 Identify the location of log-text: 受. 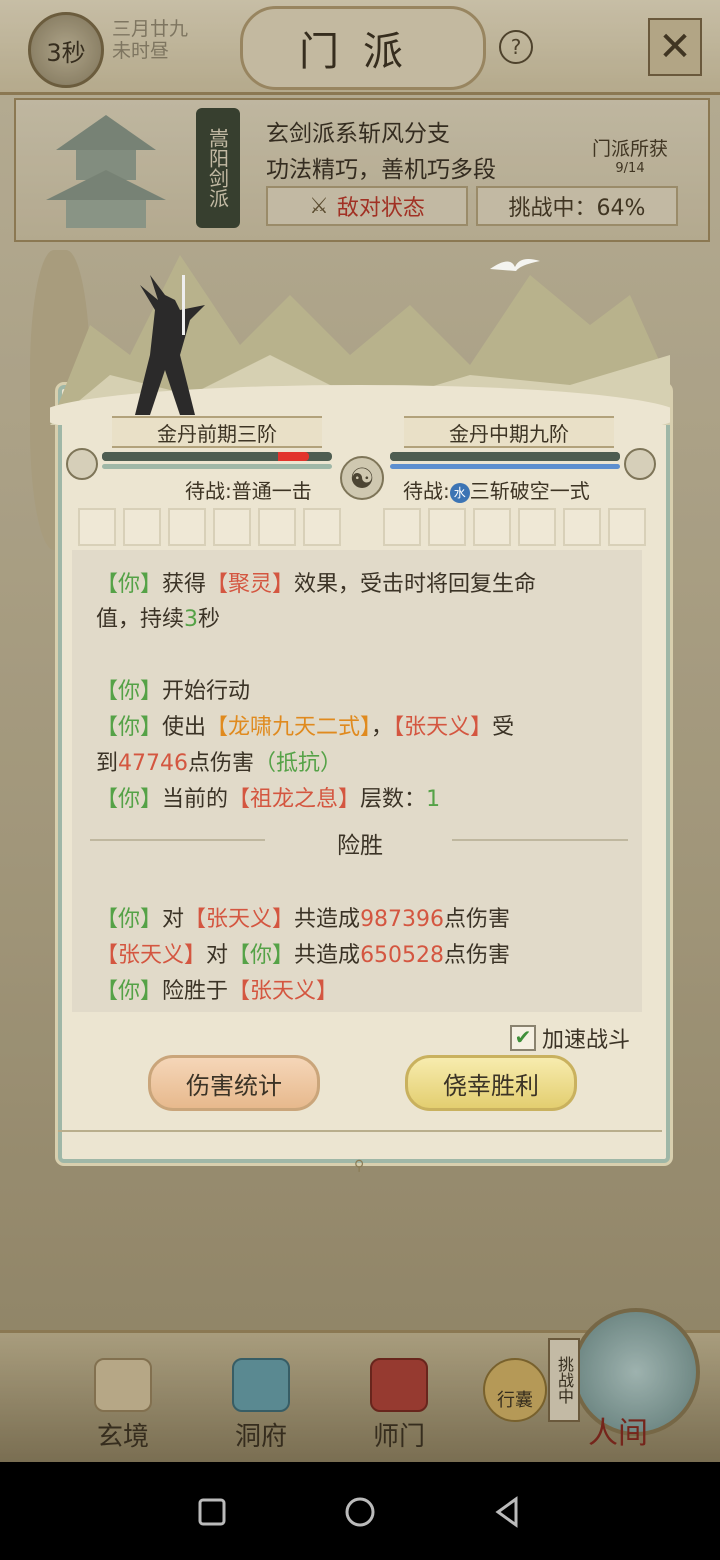
(503, 727).